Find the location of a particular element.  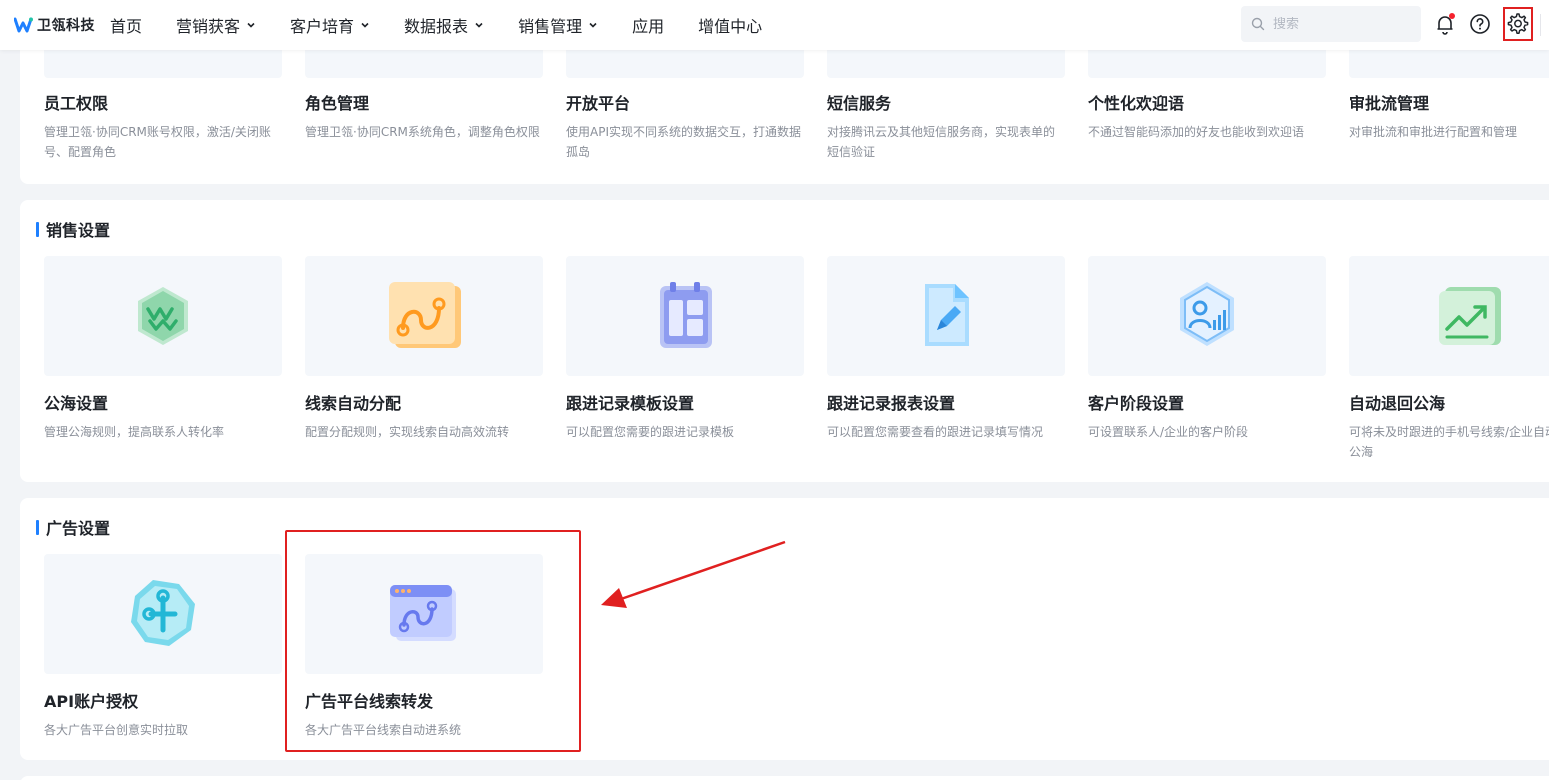

card-desc: 对审批流和审批进行配置和管理 is located at coordinates (1433, 132).